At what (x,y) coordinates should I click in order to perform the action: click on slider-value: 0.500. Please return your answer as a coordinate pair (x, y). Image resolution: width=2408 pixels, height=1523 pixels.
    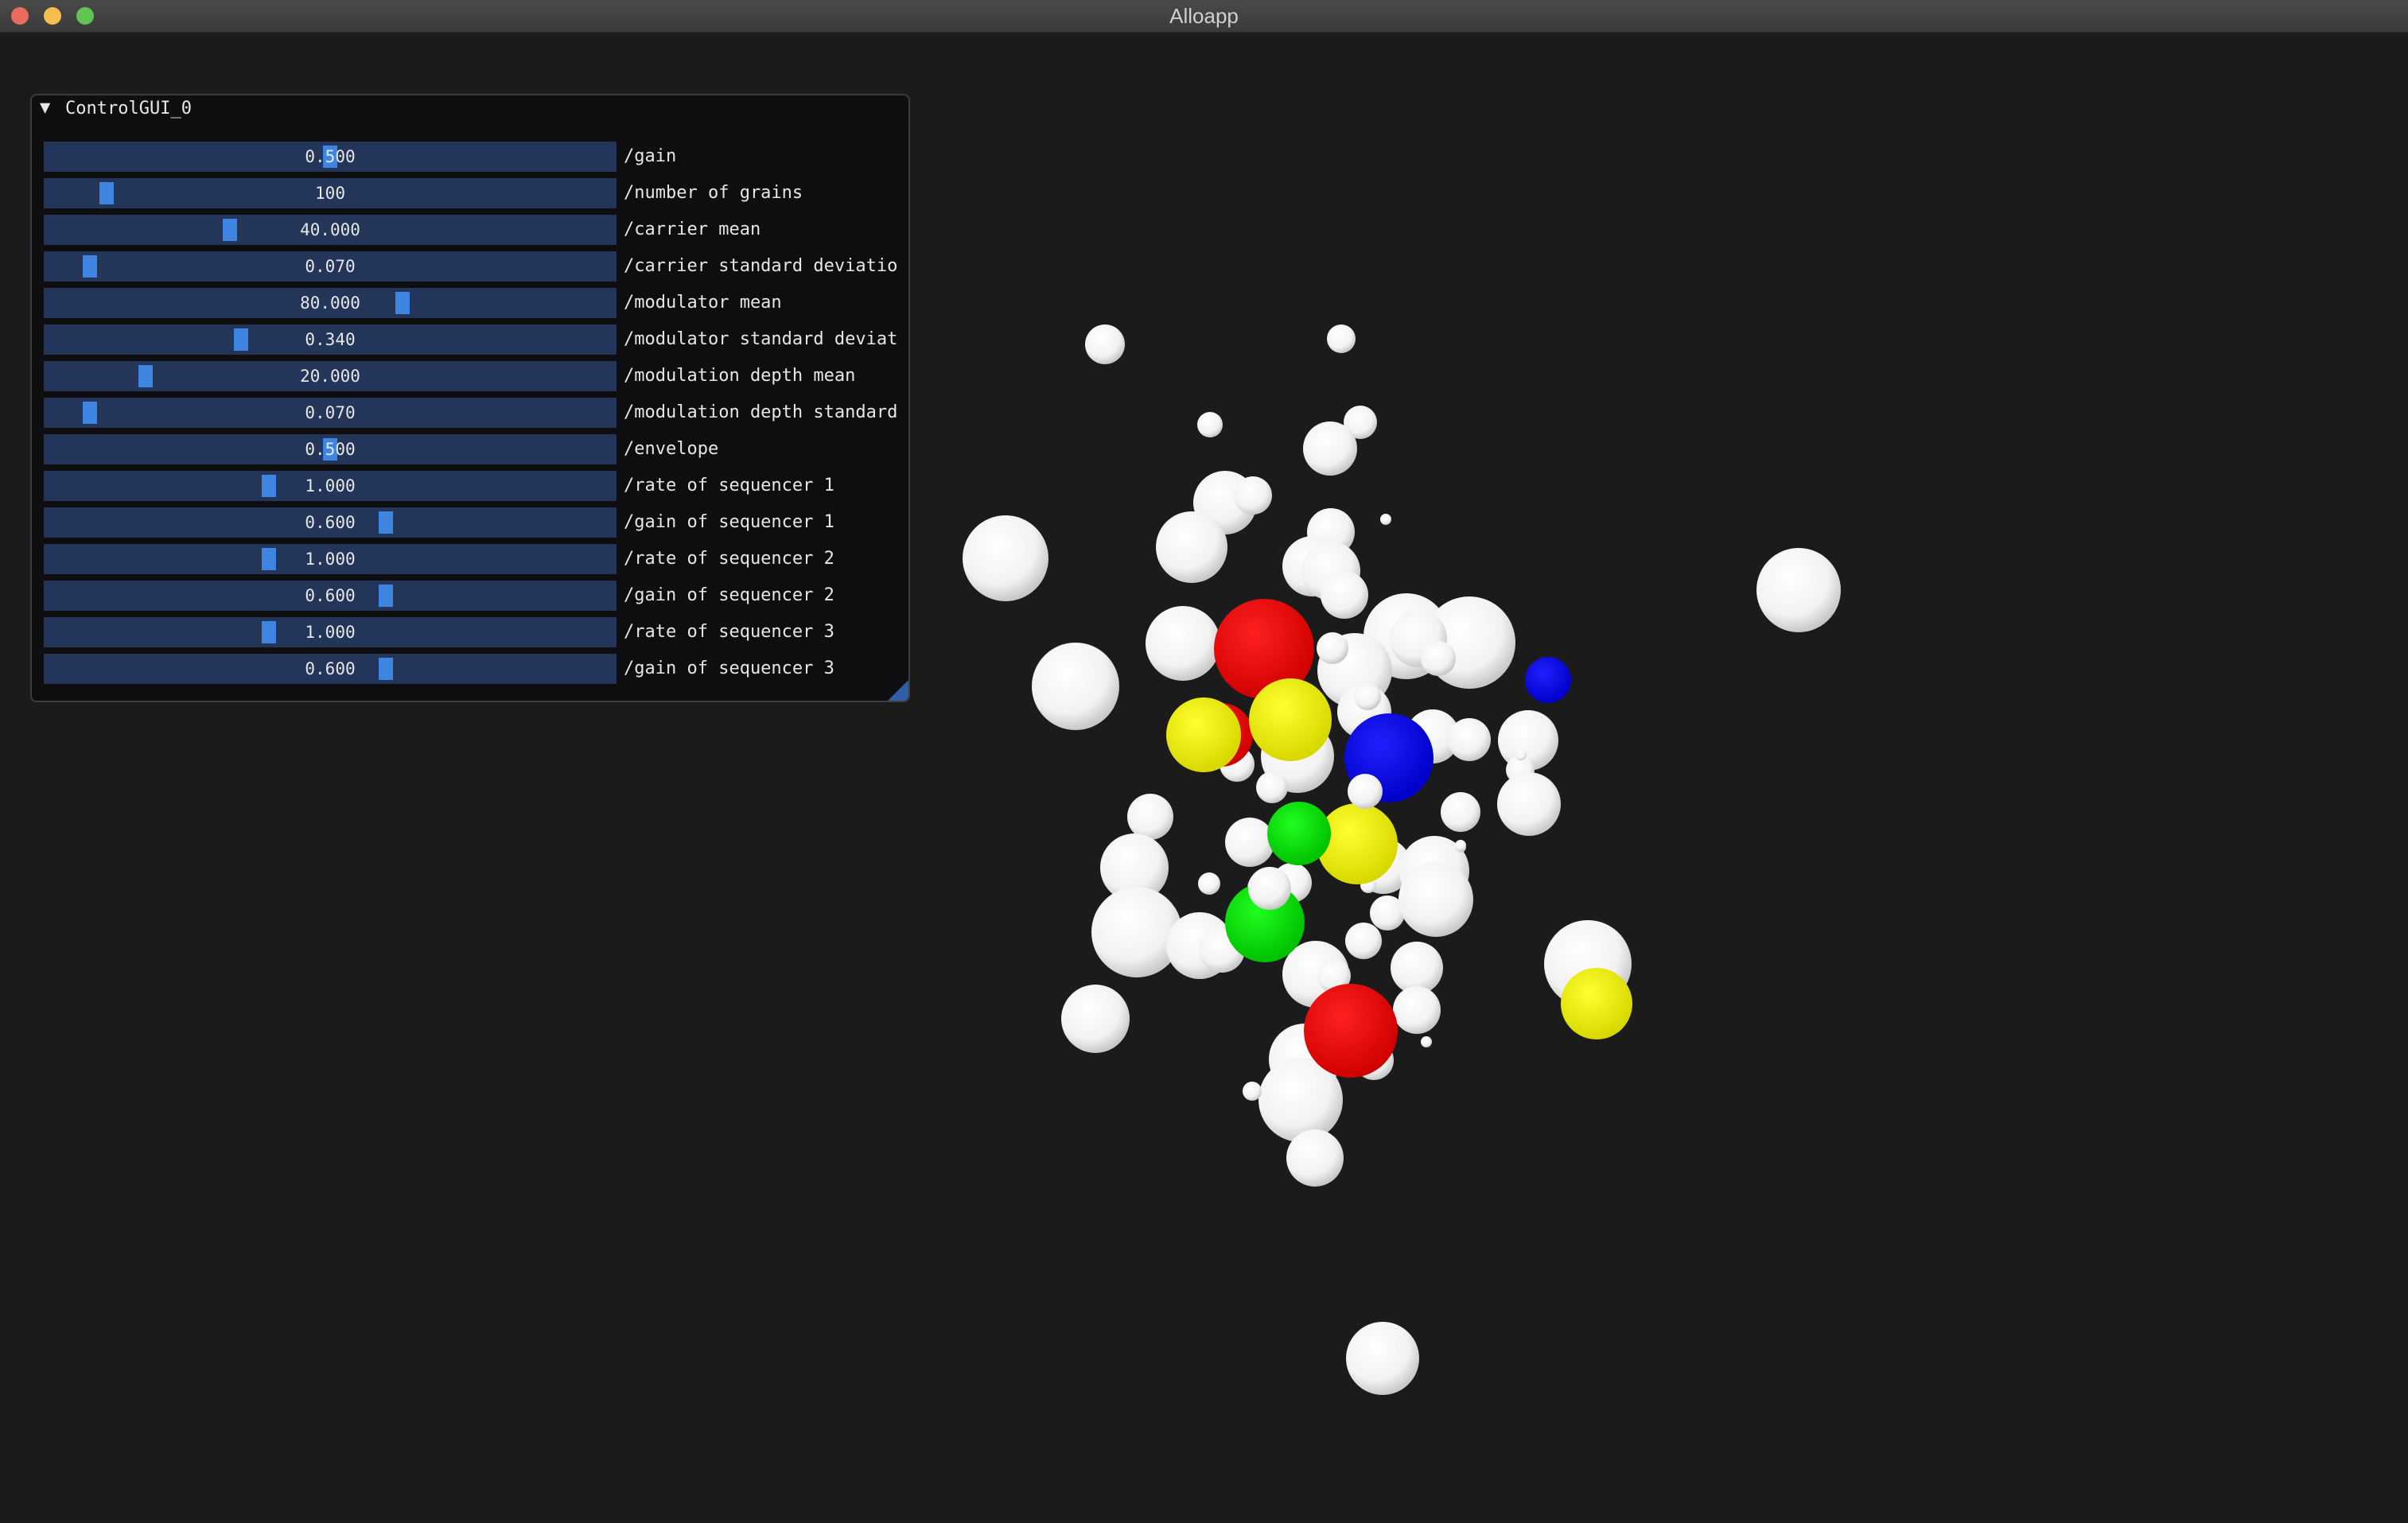
    Looking at the image, I should click on (330, 449).